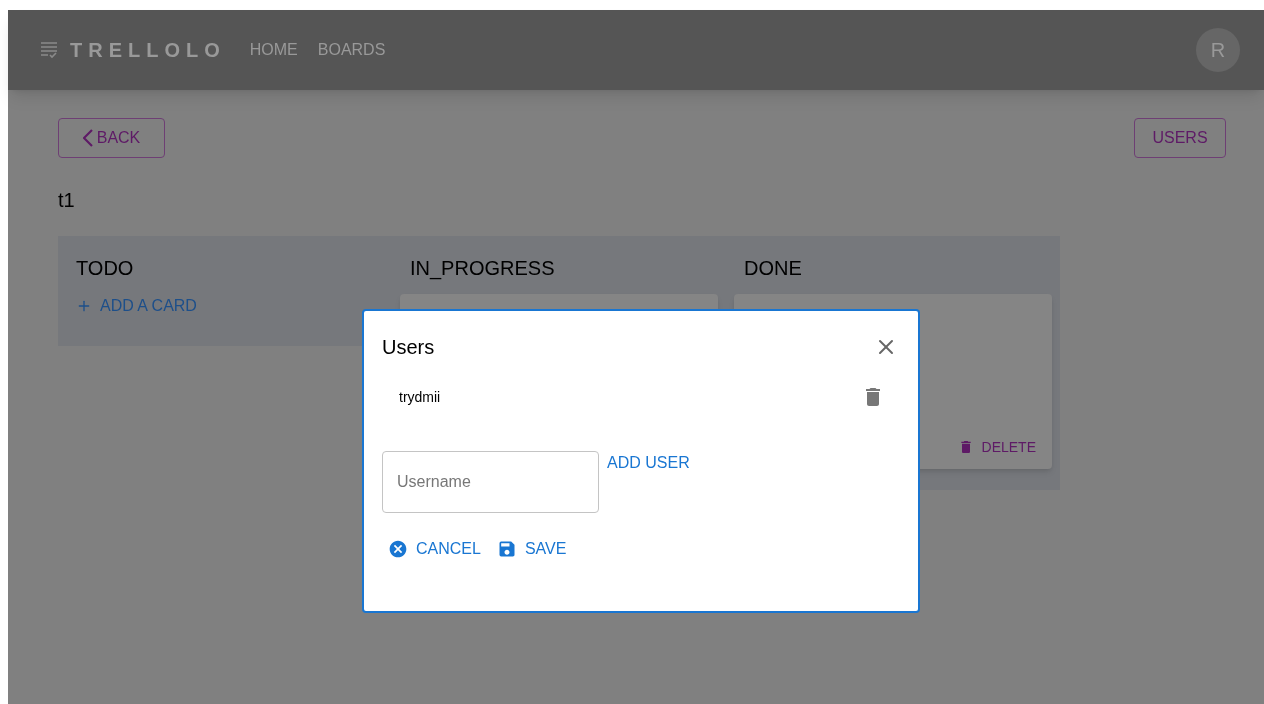 The width and height of the screenshot is (1264, 704). I want to click on column-title: DONE, so click(773, 268).